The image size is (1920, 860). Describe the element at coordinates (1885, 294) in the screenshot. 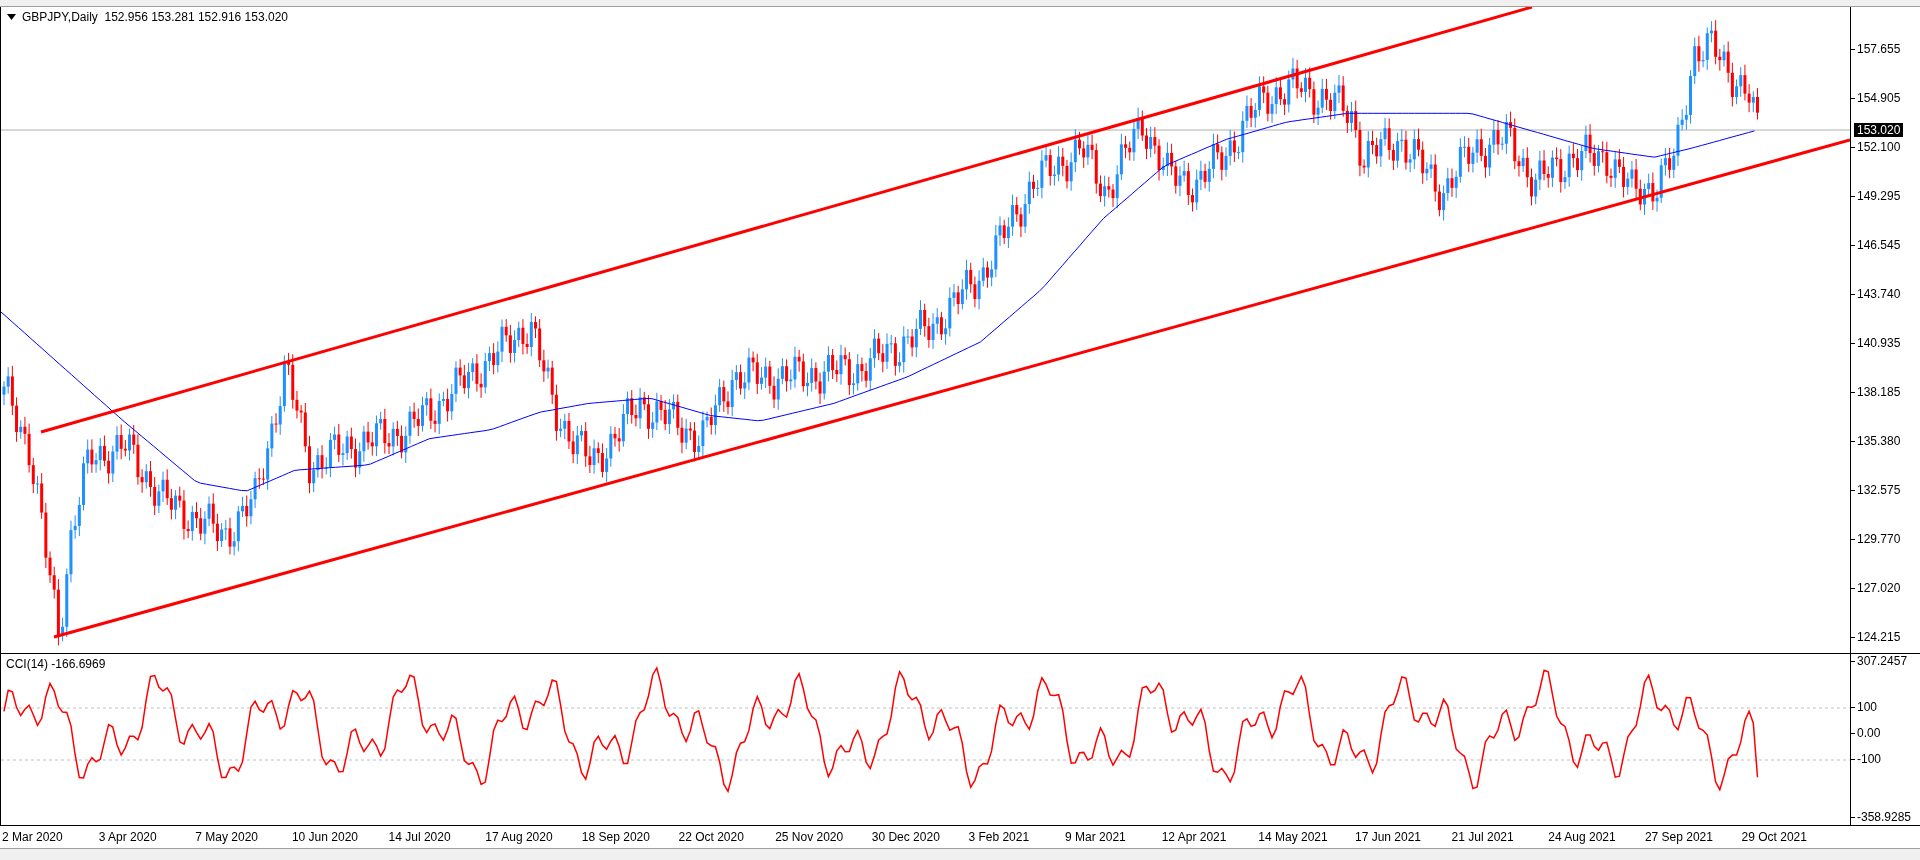

I see `price-axis-label: 143.740` at that location.